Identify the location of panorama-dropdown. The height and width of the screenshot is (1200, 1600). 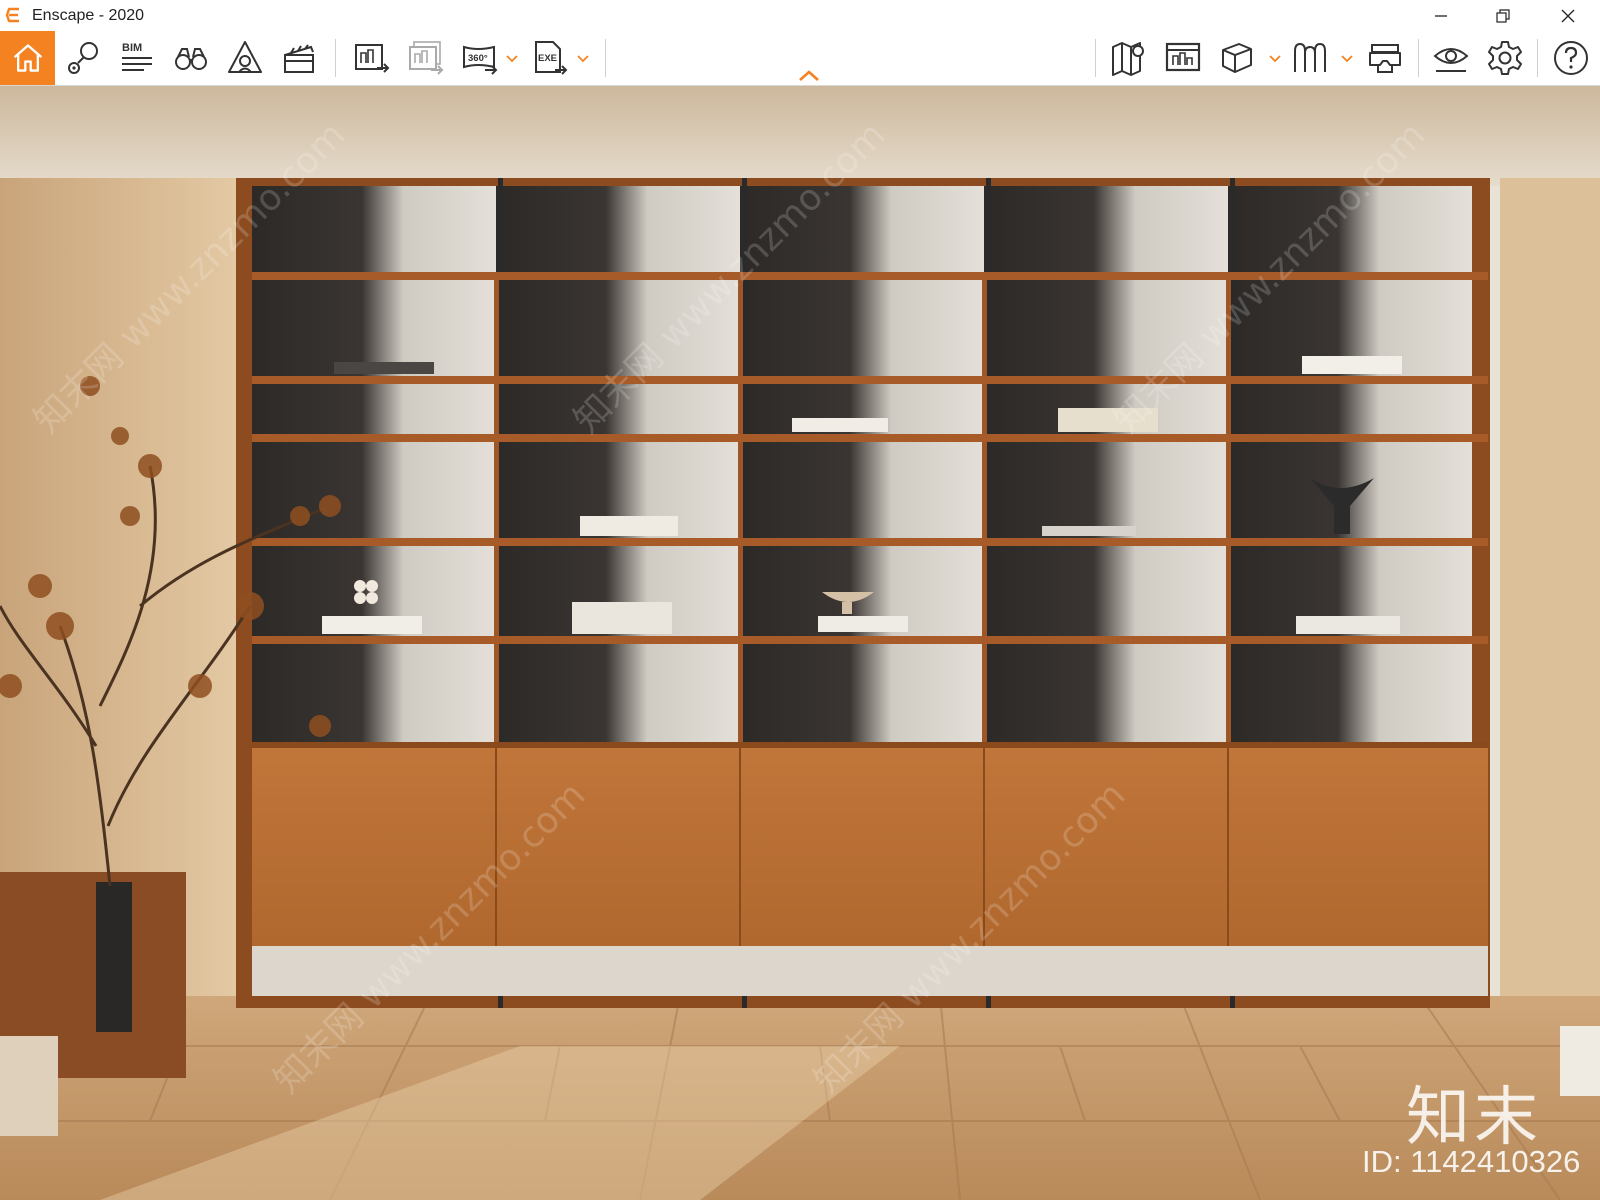
(512, 59).